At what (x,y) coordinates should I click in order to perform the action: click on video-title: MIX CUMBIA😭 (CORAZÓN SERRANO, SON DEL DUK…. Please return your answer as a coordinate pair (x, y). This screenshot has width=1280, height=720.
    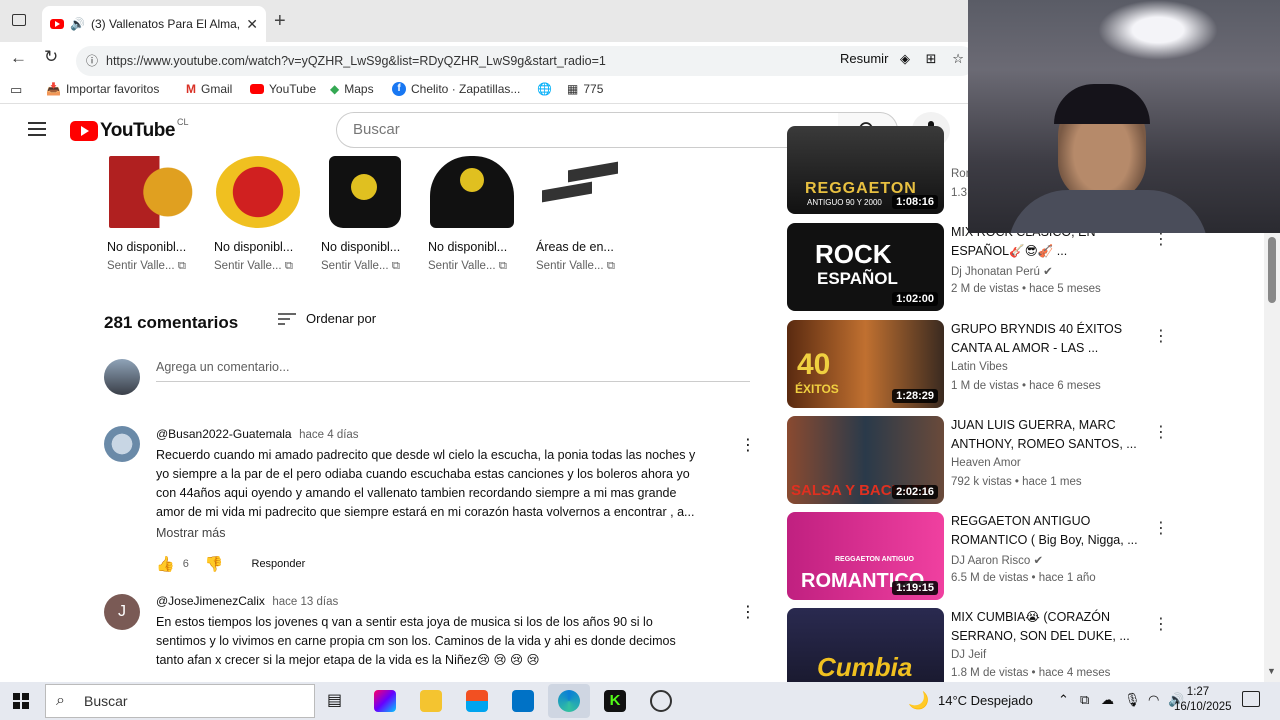
    Looking at the image, I should click on (1051, 626).